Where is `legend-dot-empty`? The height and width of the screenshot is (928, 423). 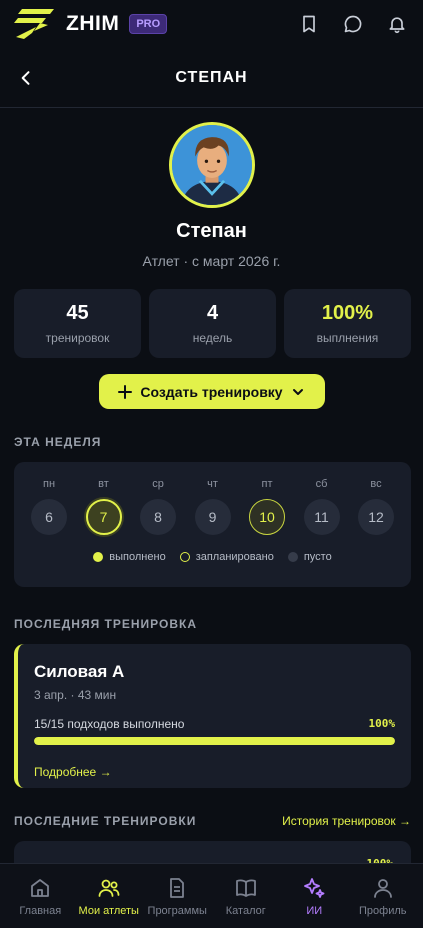
legend-dot-empty is located at coordinates (292, 557).